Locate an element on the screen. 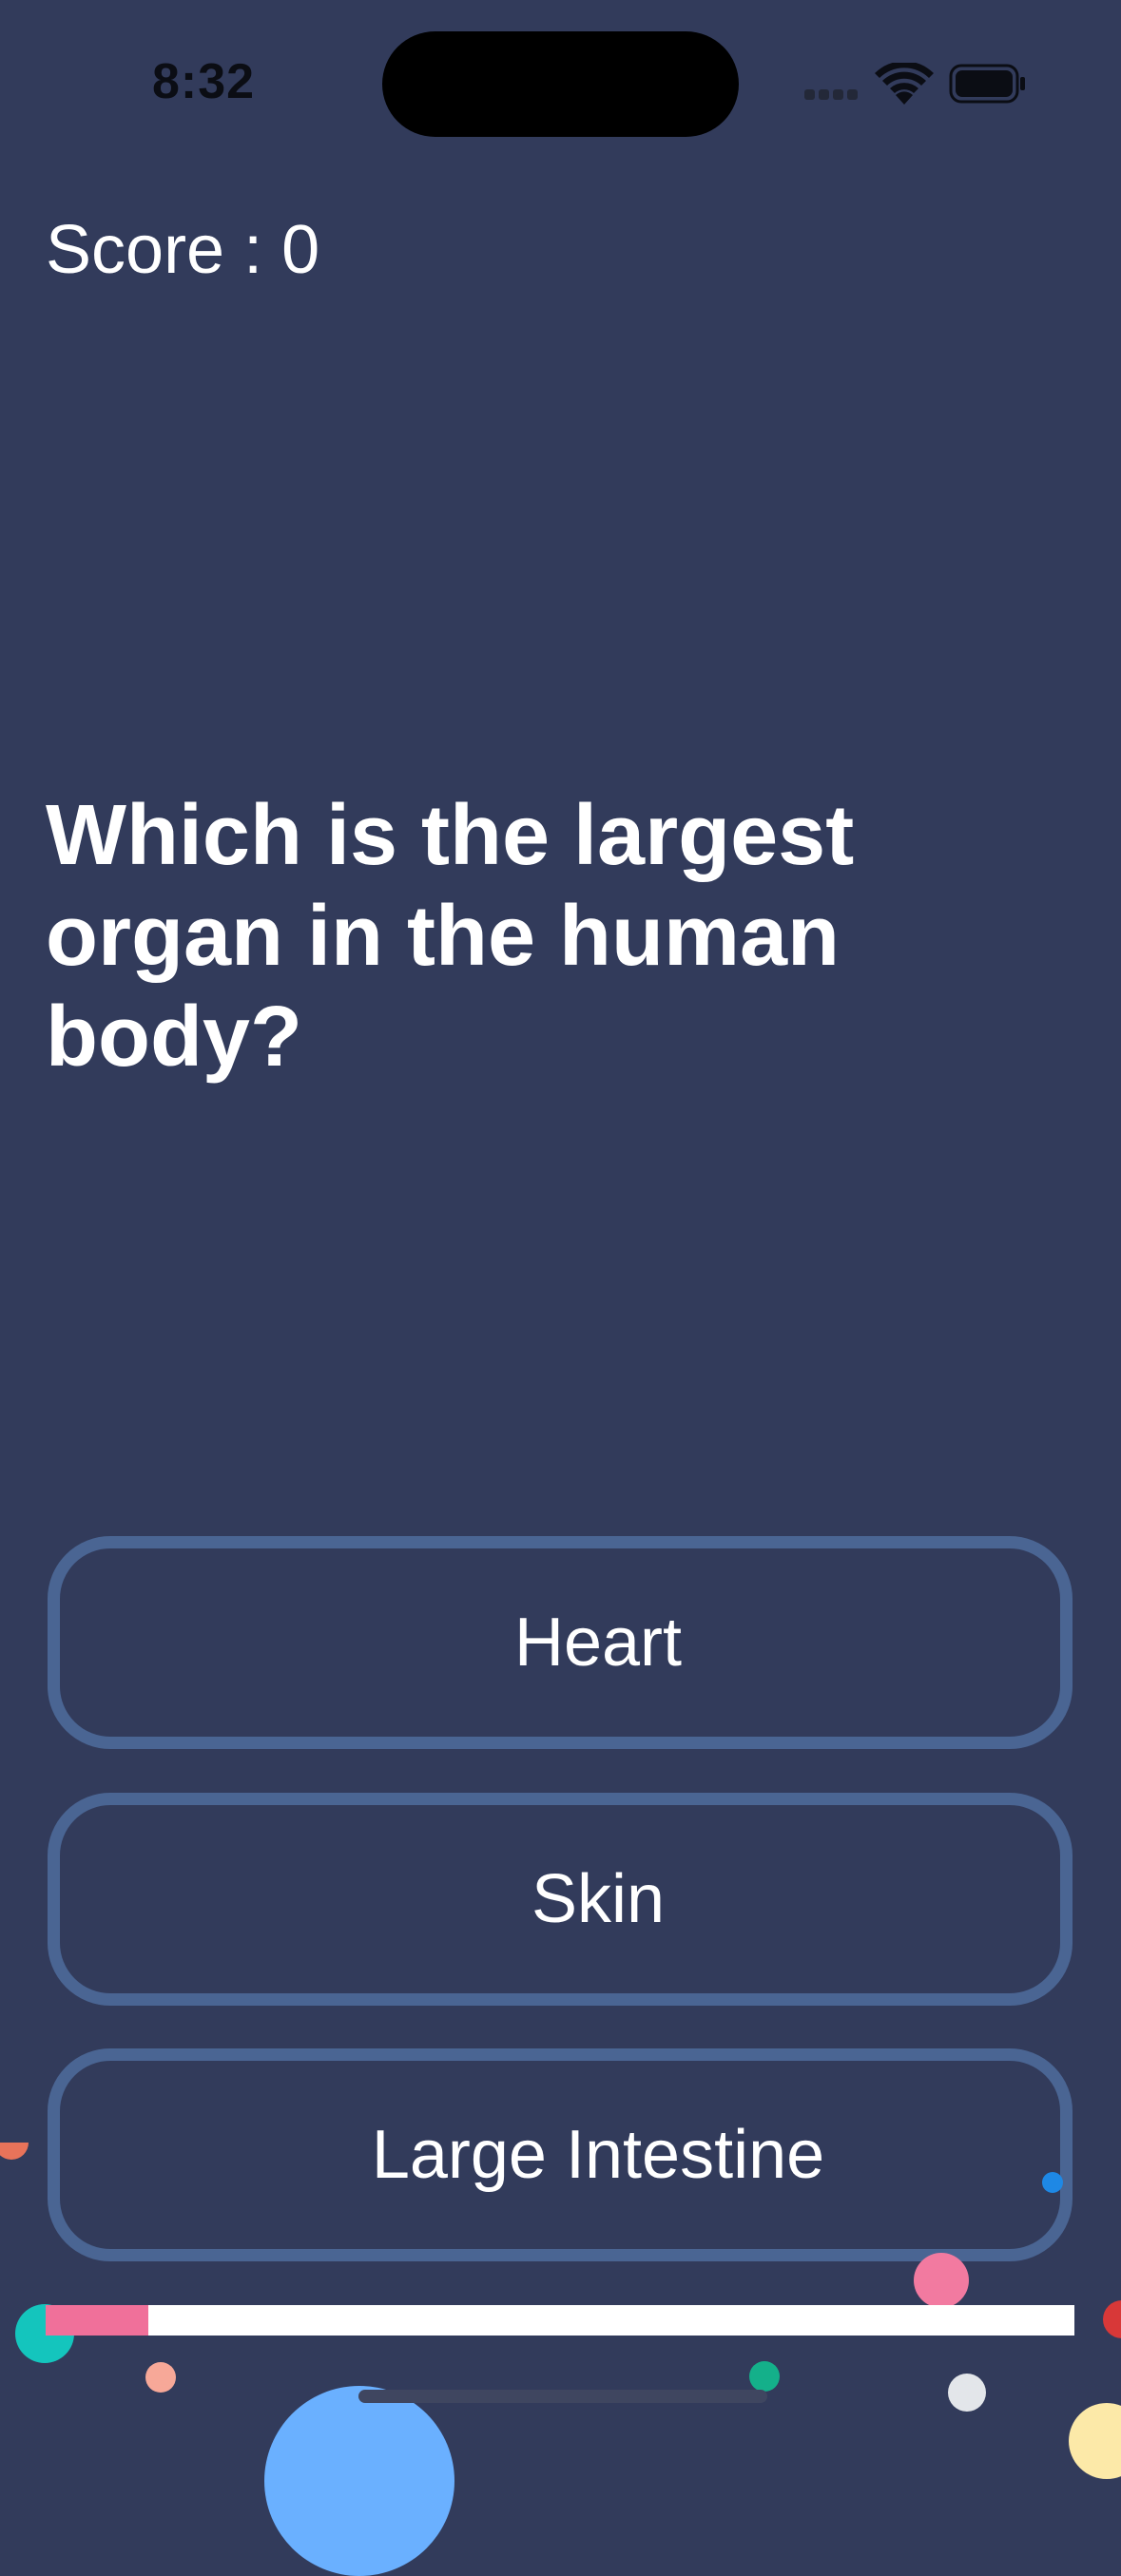  battery-icon is located at coordinates (988, 84).